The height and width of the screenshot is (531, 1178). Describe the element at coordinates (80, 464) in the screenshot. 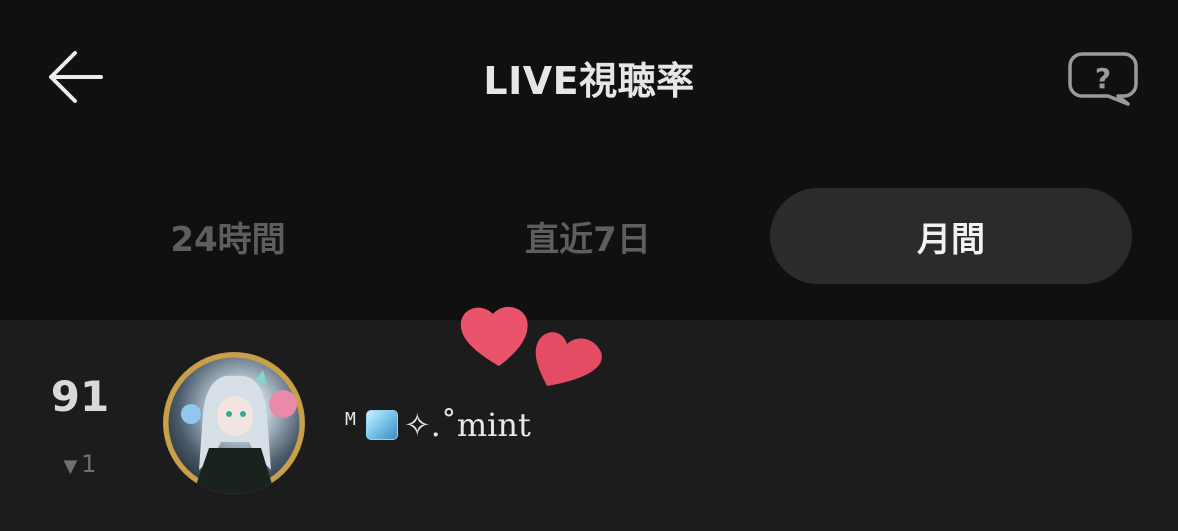

I see `rank-change: ▼ 1` at that location.